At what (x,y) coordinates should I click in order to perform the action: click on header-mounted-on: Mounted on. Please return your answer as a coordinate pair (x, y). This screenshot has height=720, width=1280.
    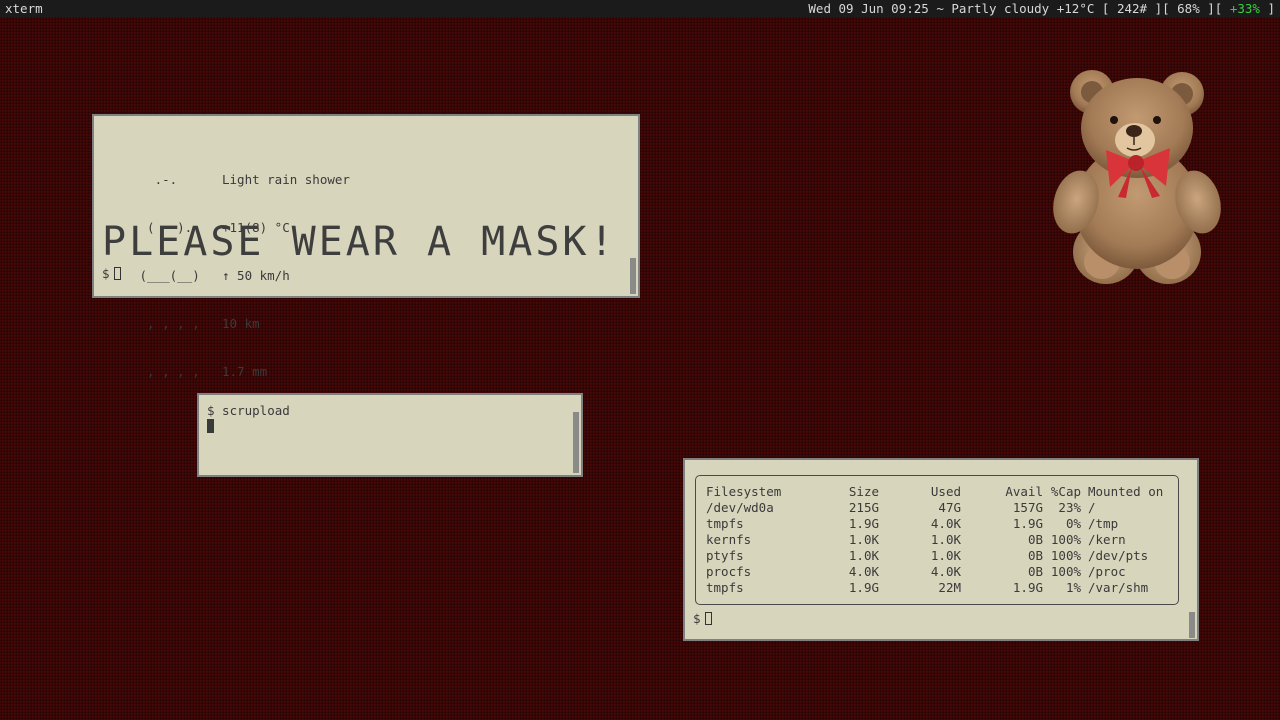
    Looking at the image, I should click on (1126, 491).